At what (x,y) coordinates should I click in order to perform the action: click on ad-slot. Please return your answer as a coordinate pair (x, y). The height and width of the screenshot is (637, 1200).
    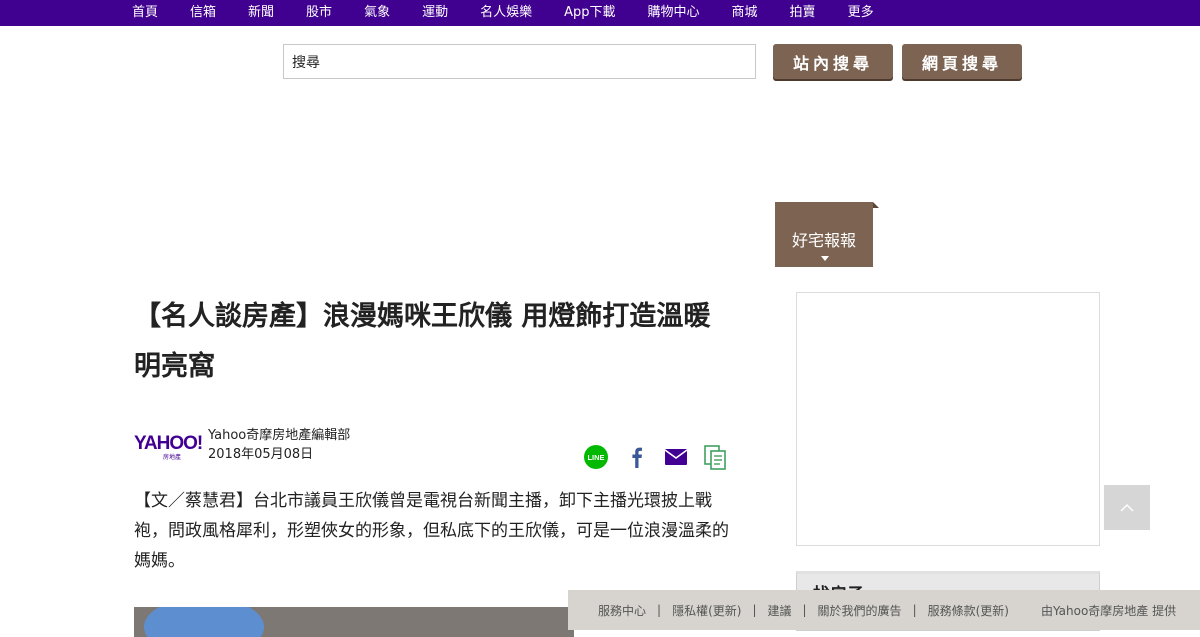
    Looking at the image, I should click on (948, 419).